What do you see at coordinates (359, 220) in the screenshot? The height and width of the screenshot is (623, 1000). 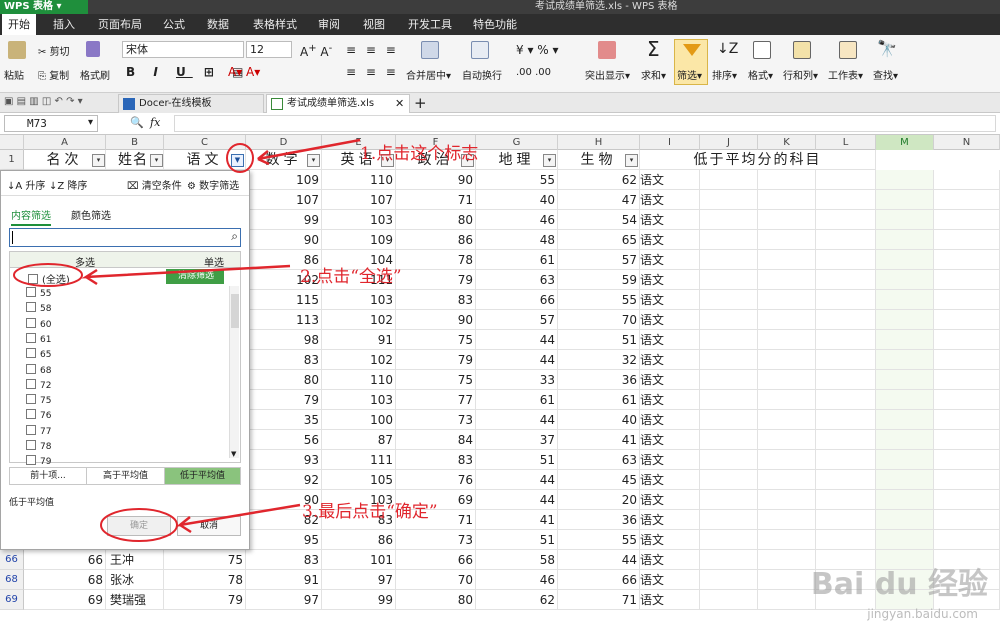 I see `table-cell: 103` at bounding box center [359, 220].